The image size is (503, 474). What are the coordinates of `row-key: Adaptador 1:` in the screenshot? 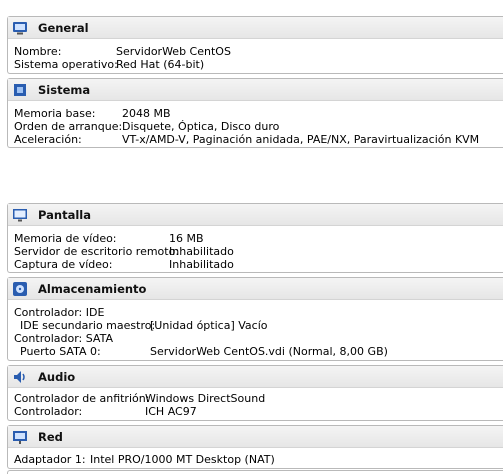 It's located at (50, 459).